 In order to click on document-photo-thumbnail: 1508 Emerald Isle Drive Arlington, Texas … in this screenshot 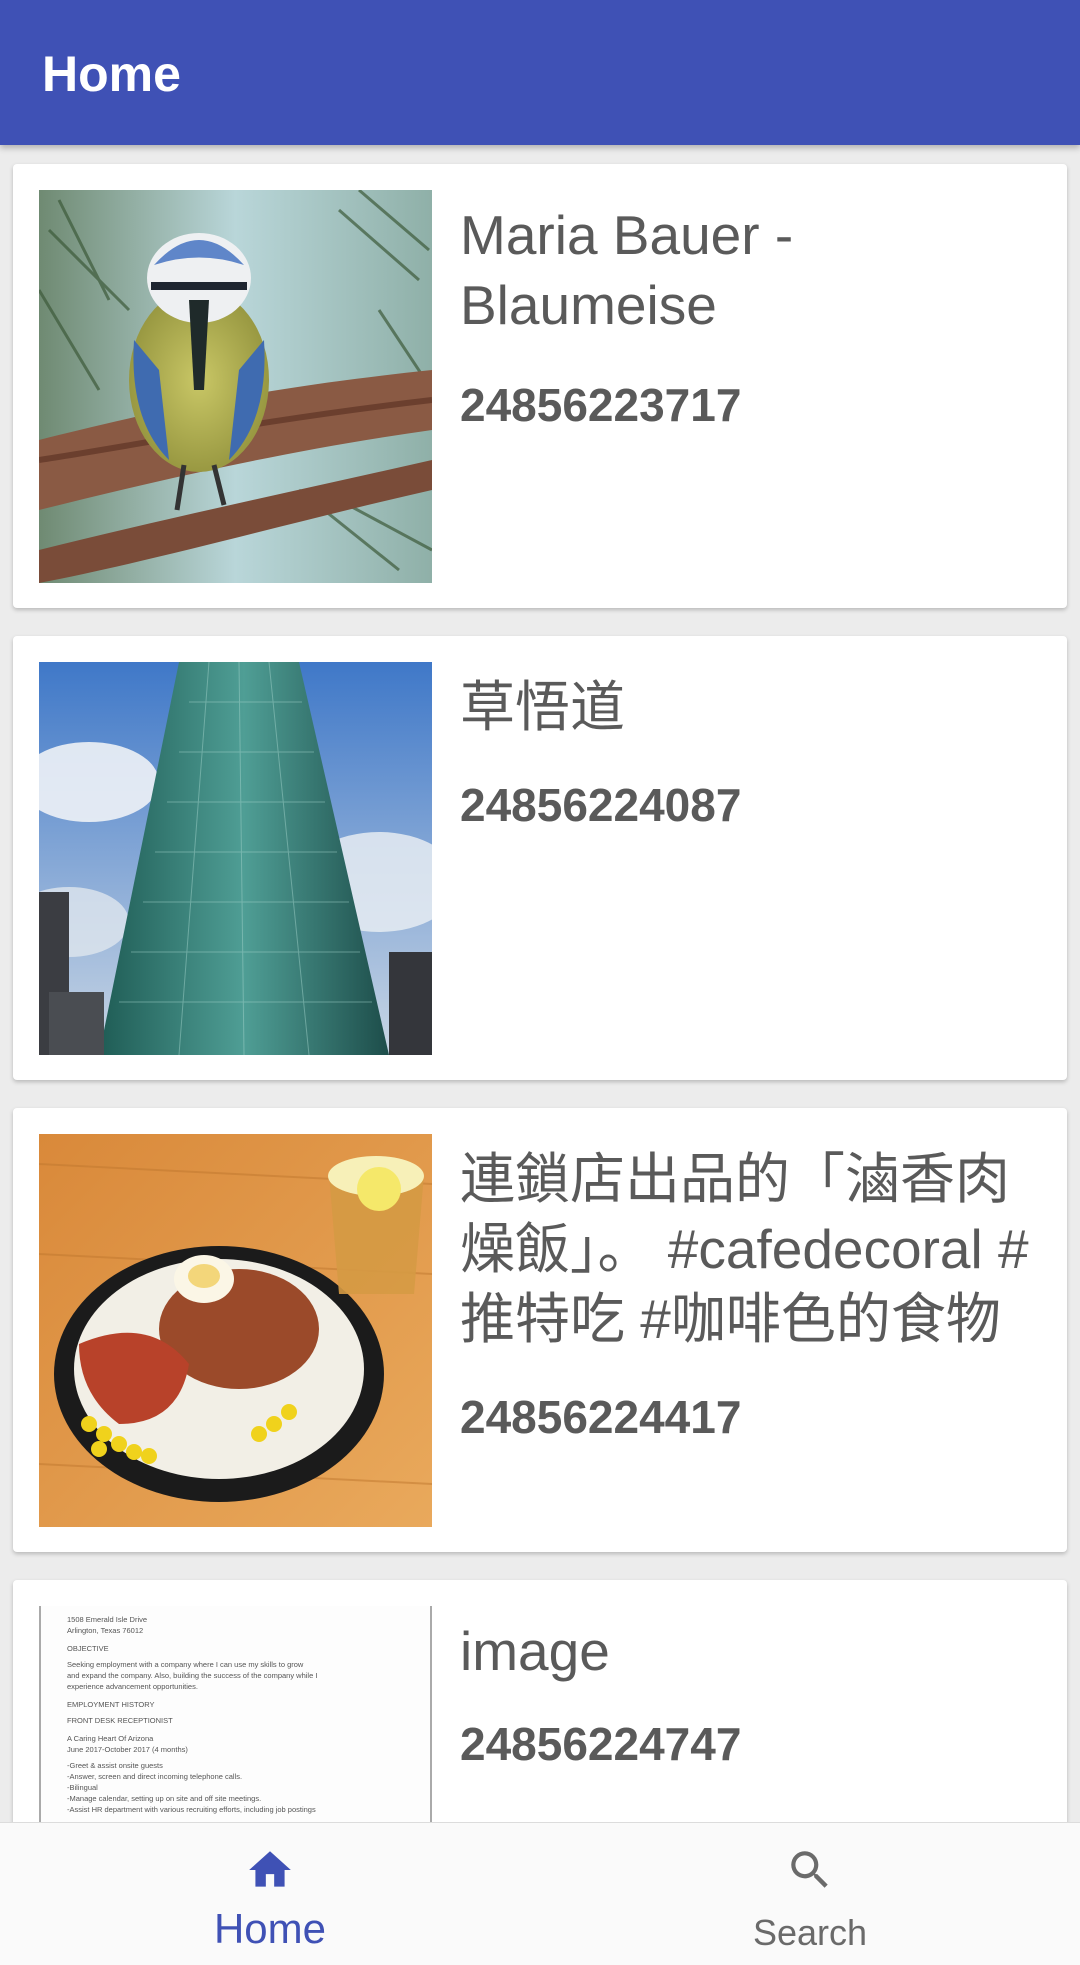, I will do `click(235, 1714)`.